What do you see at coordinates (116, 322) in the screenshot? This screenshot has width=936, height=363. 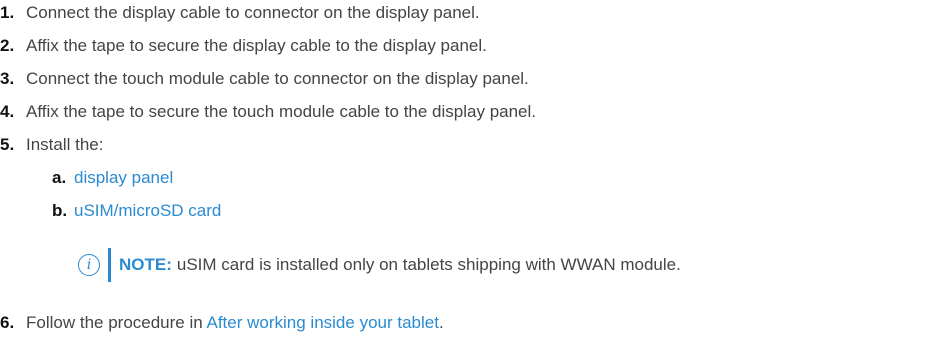 I see `step-text-before: Follow the procedure in` at bounding box center [116, 322].